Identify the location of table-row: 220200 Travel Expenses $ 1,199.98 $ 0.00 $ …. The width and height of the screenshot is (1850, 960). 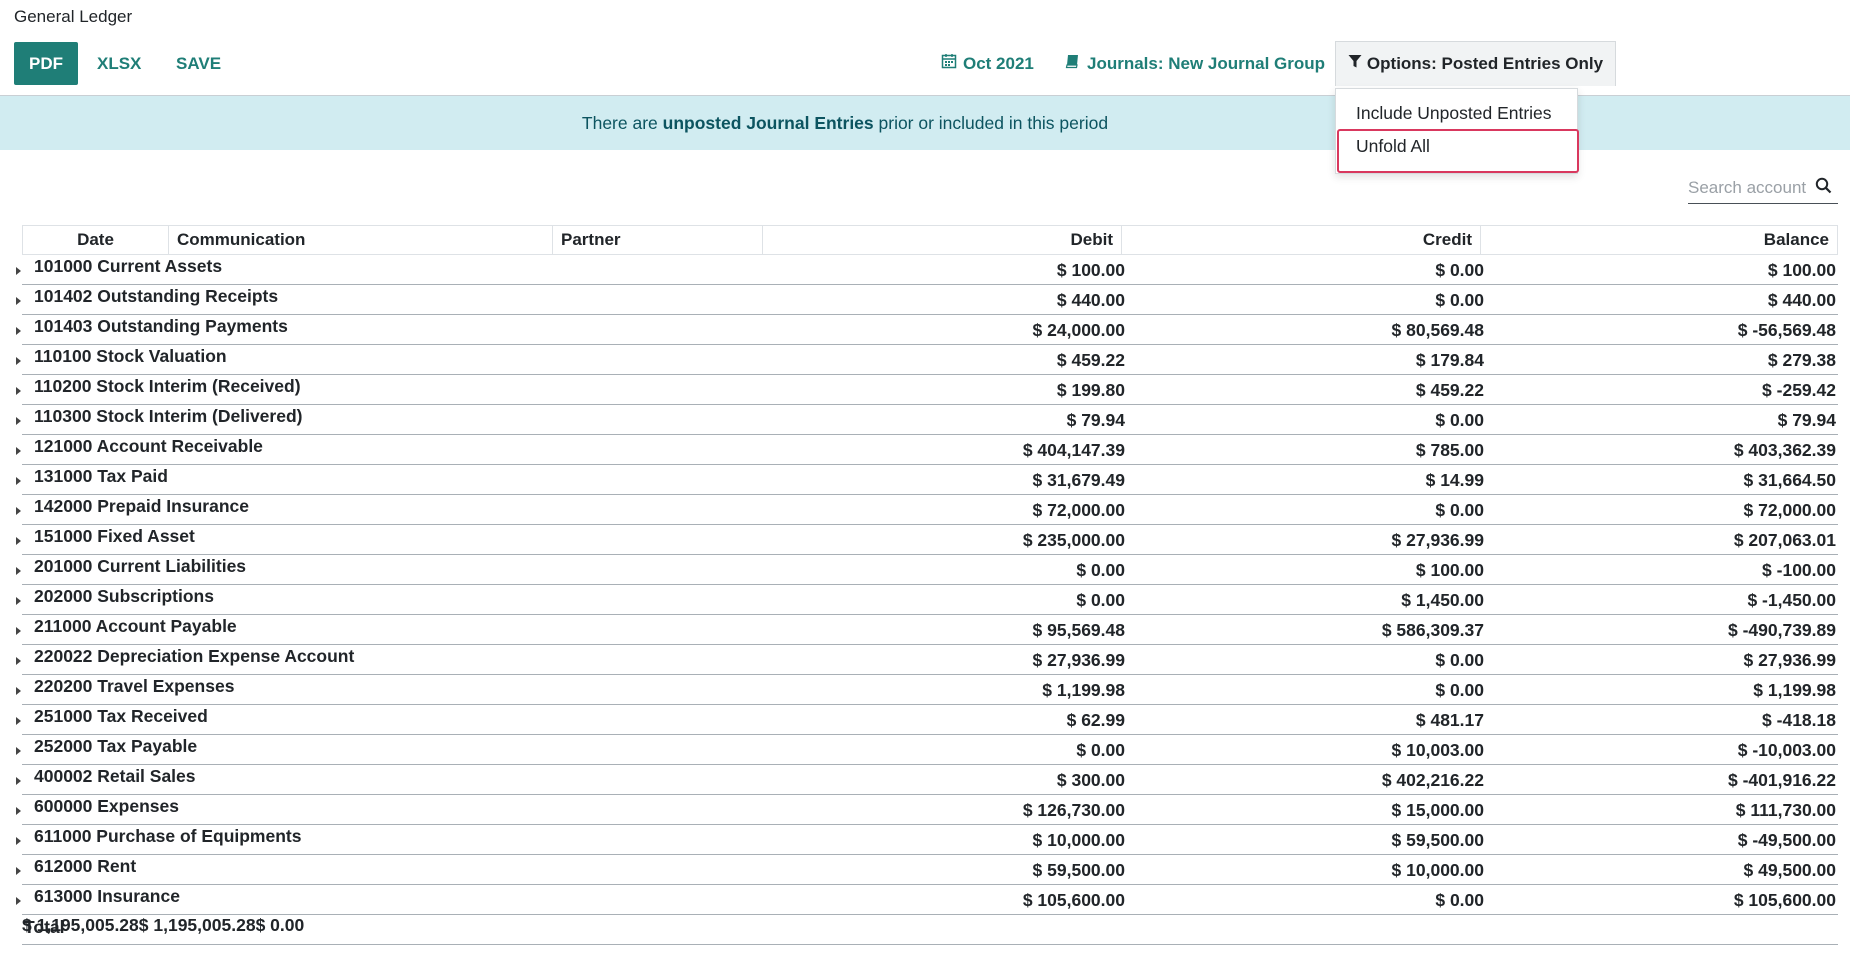
(927, 690).